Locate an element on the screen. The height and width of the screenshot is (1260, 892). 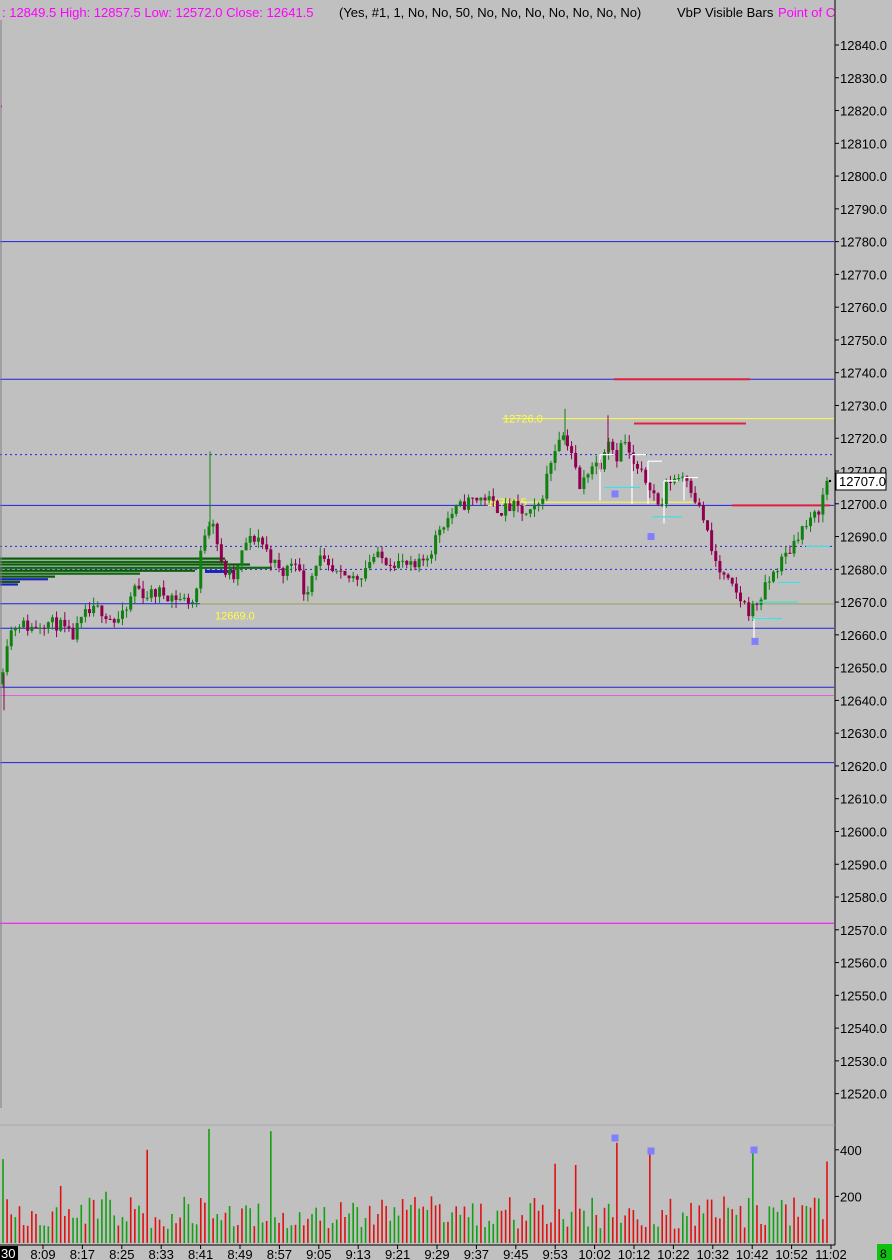
price-tick-label: 12840.0 is located at coordinates (863, 45).